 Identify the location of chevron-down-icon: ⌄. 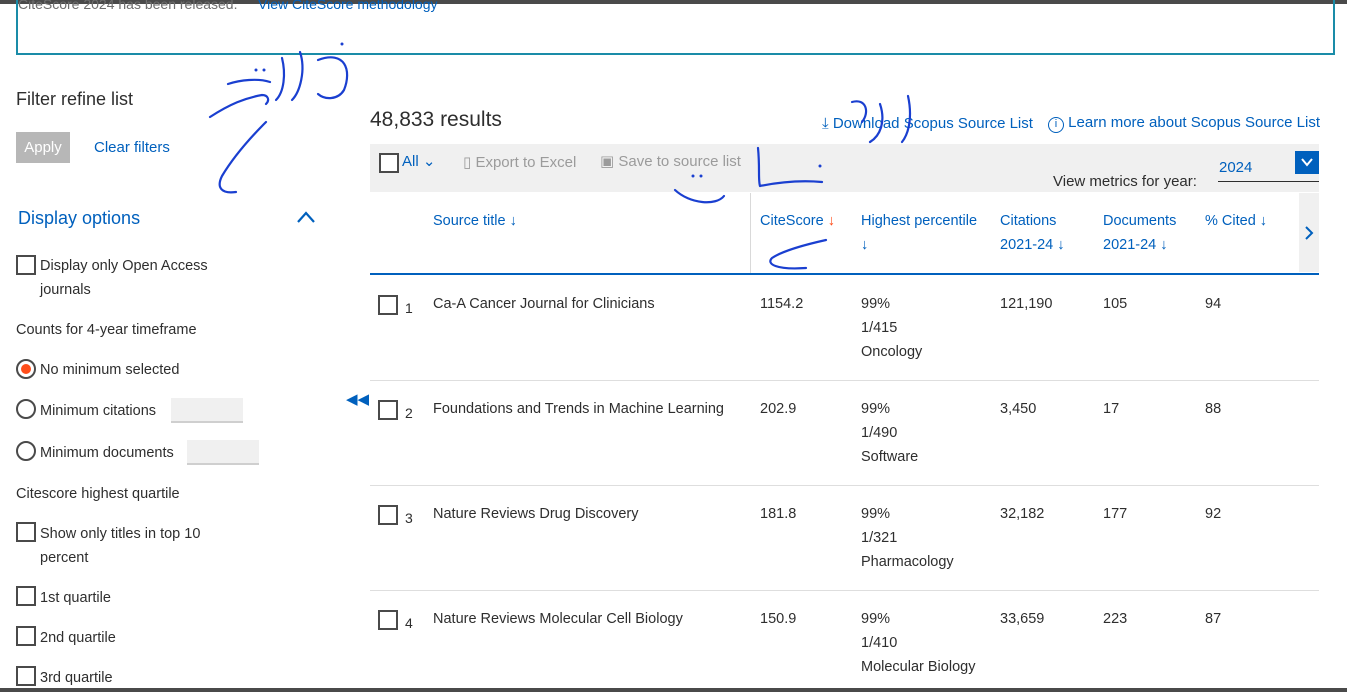
(429, 161).